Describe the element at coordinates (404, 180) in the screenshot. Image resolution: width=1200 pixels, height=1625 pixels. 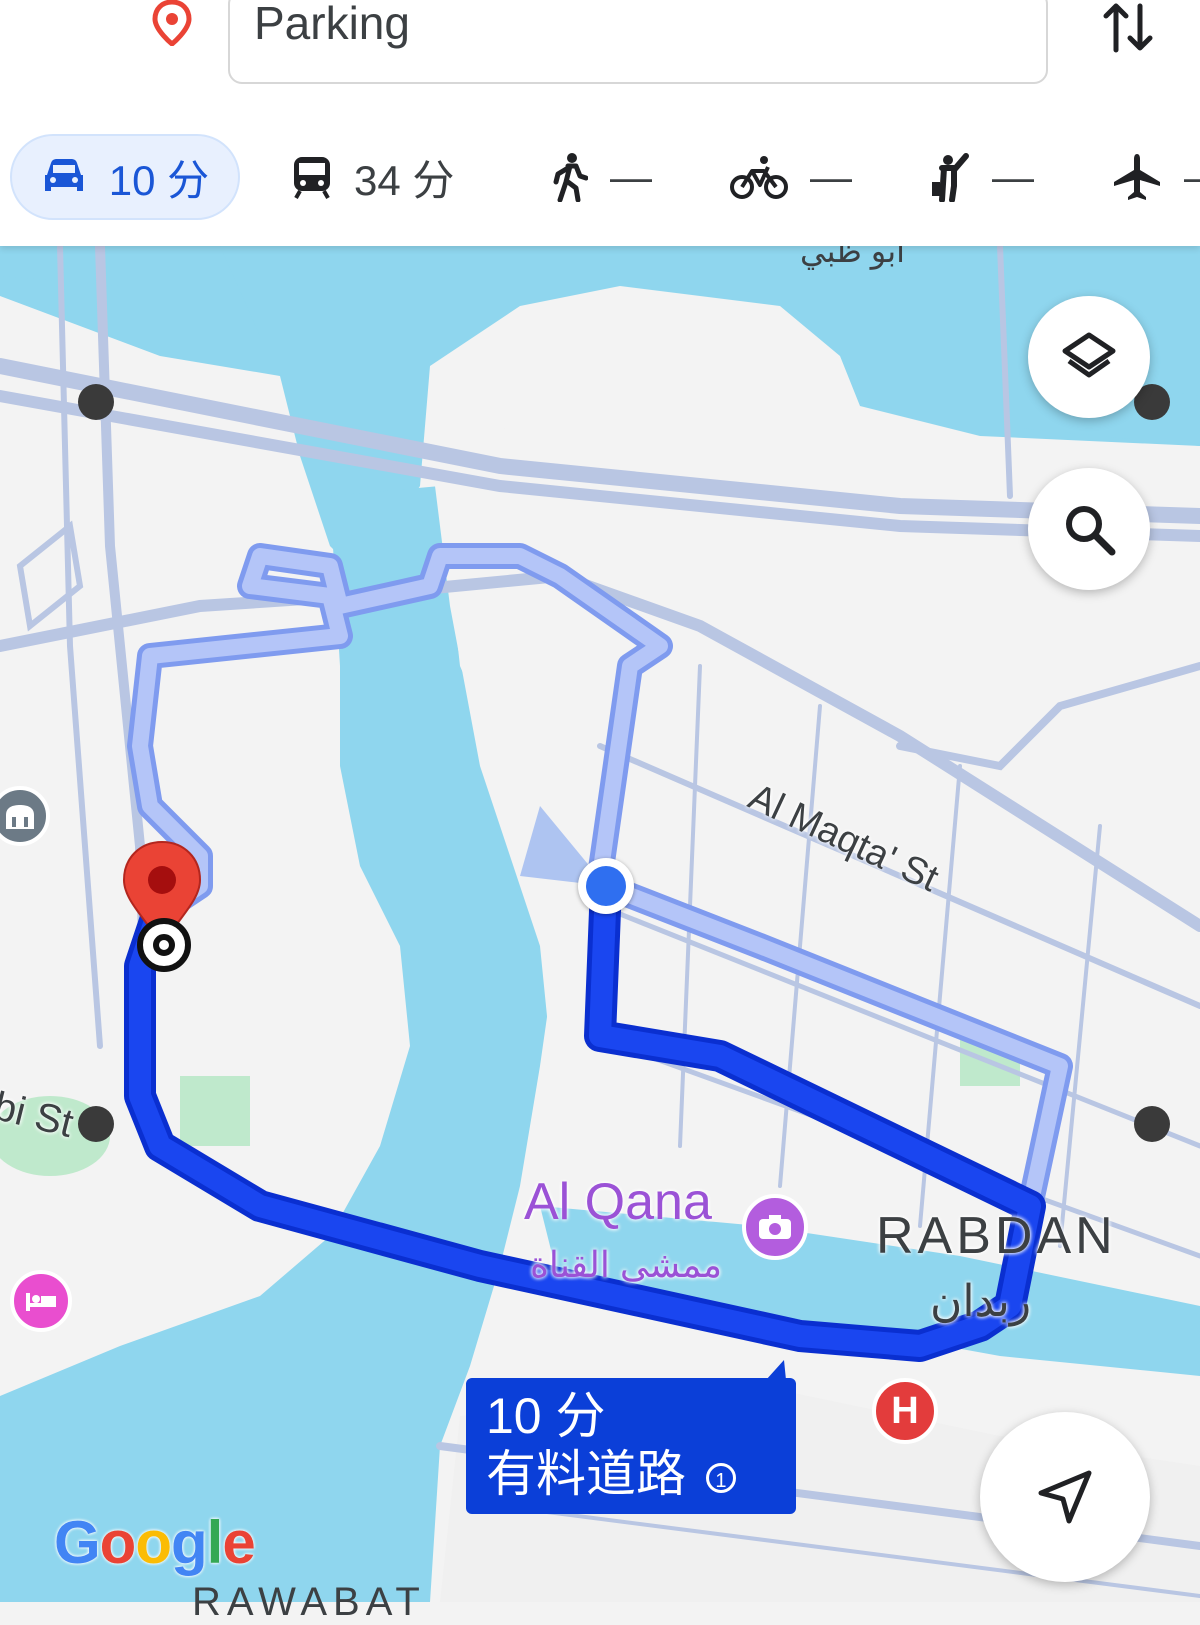
I see `transit-time: 34 分` at that location.